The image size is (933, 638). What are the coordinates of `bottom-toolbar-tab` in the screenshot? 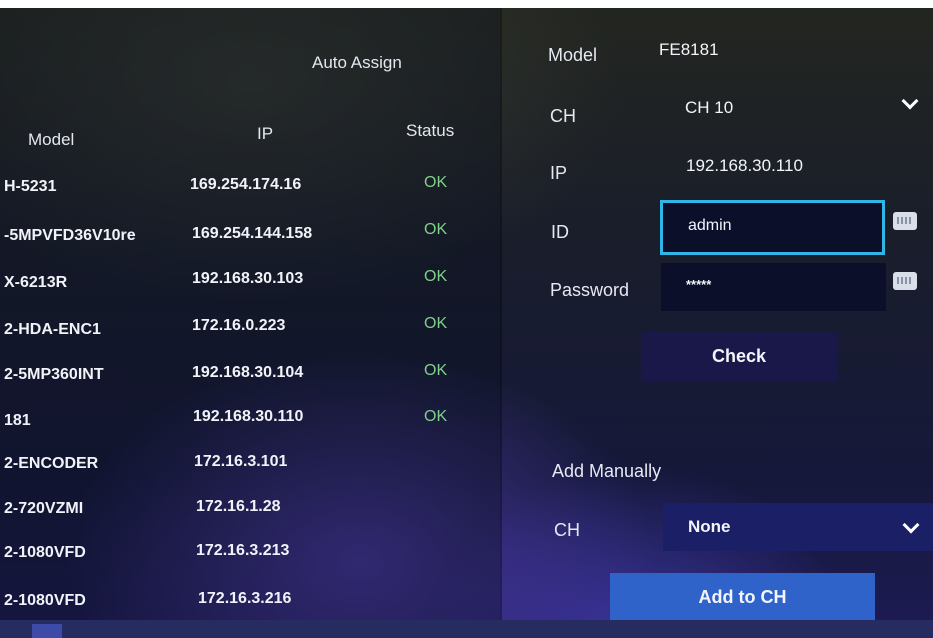 It's located at (47, 631).